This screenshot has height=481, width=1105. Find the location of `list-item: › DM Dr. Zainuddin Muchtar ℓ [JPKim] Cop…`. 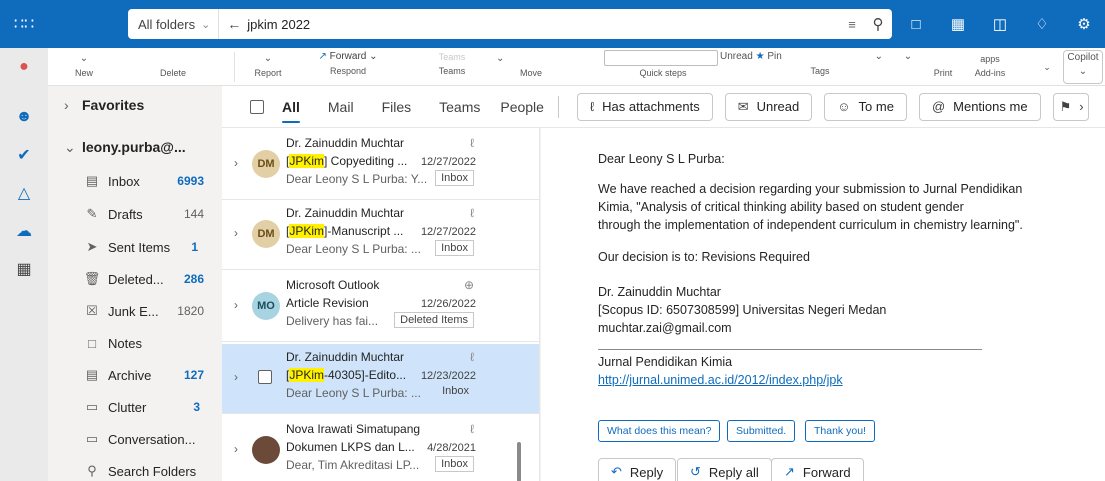

list-item: › DM Dr. Zainuddin Muchtar ℓ [JPKim] Cop… is located at coordinates (380, 165).